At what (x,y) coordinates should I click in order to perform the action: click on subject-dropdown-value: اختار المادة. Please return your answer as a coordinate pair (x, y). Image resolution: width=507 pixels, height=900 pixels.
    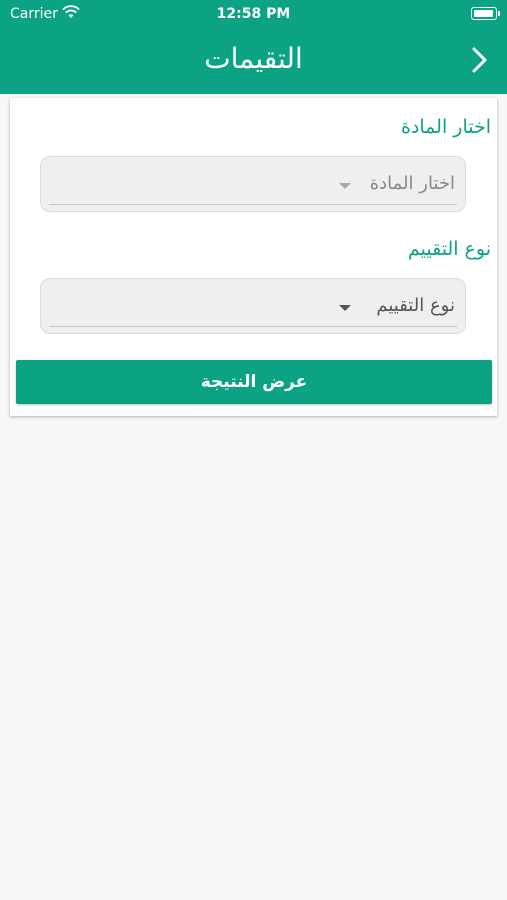
    Looking at the image, I should click on (412, 183).